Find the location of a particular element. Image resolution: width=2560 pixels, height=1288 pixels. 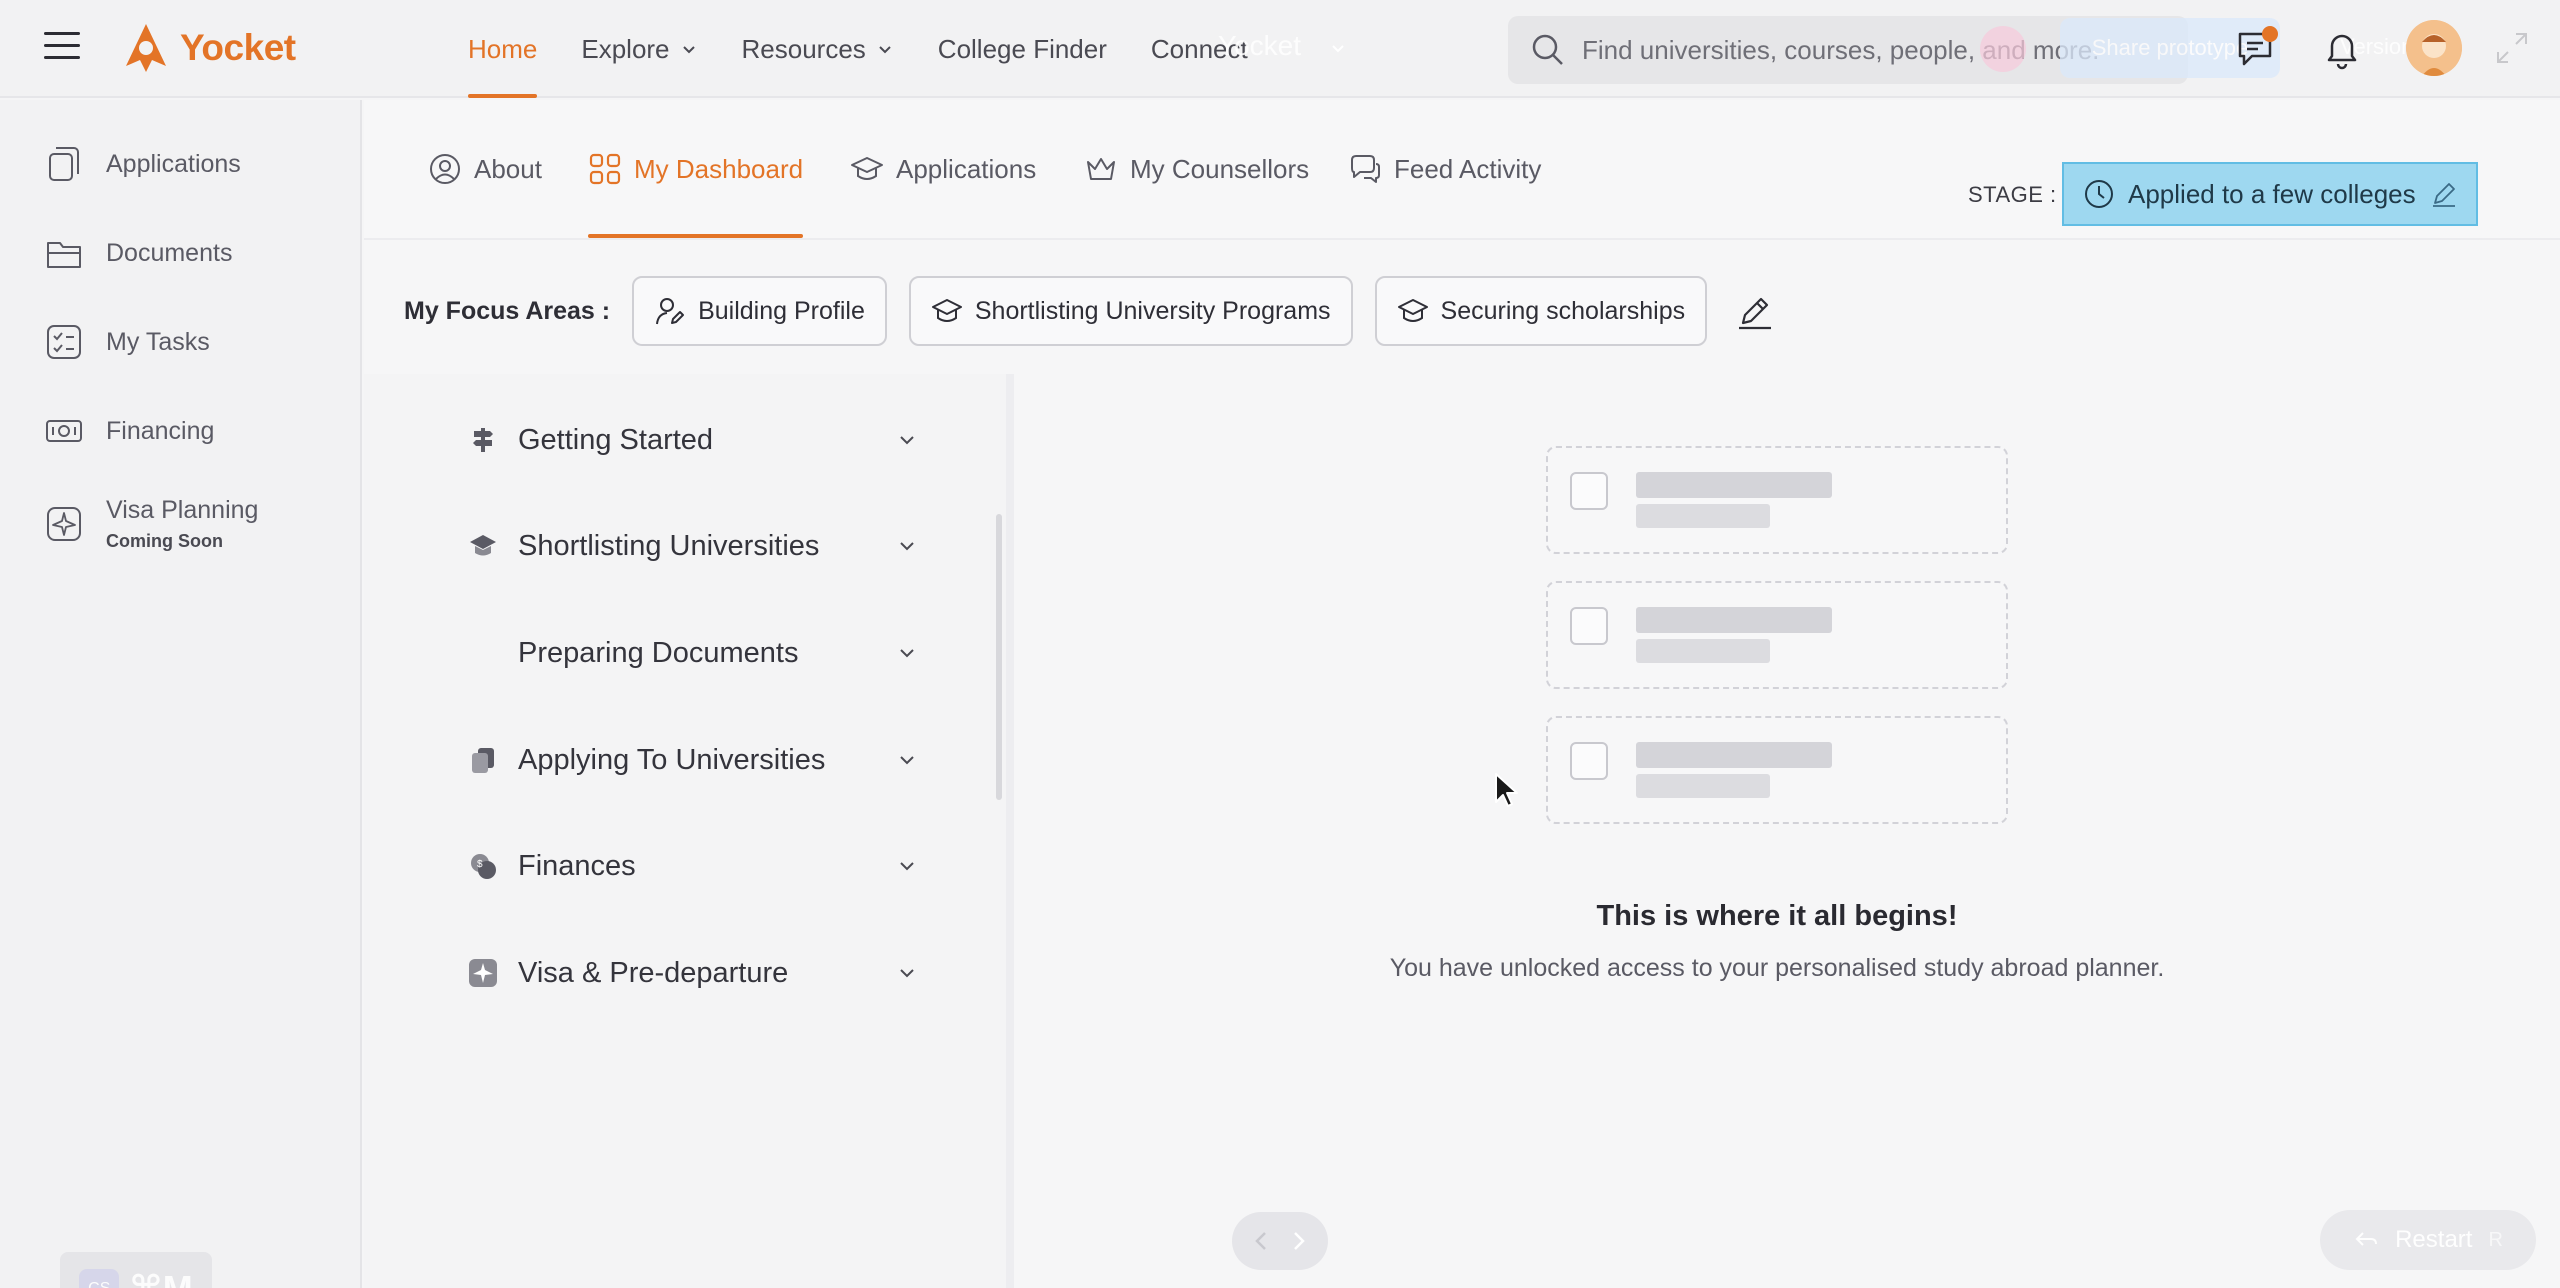

sidebar-item-financing: Financing is located at coordinates (129, 431).